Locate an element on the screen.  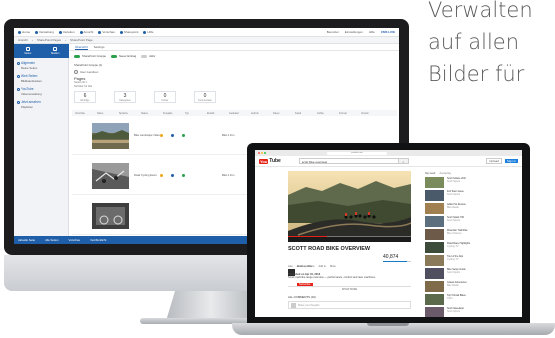
media-icon is located at coordinates (55, 49).